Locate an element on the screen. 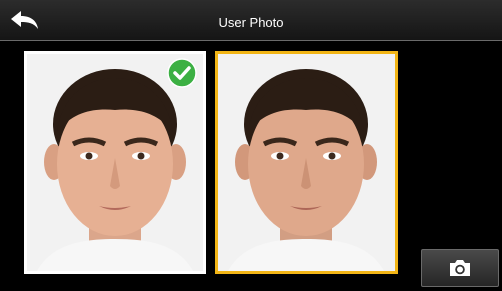 The image size is (502, 291). camera-icon is located at coordinates (460, 268).